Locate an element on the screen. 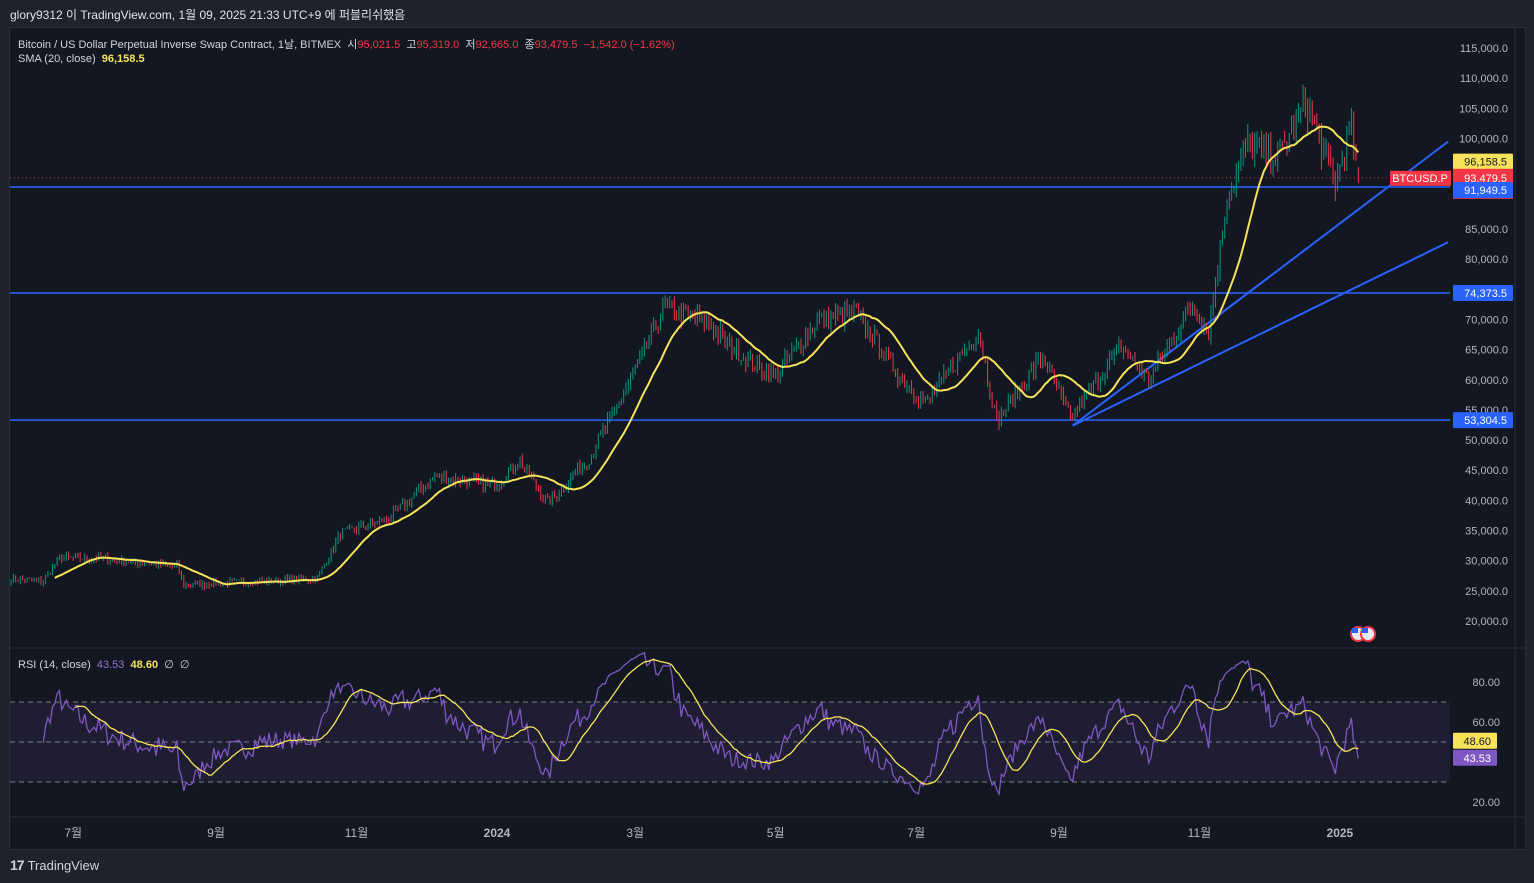  us-flag-event-icon is located at coordinates (1363, 634).